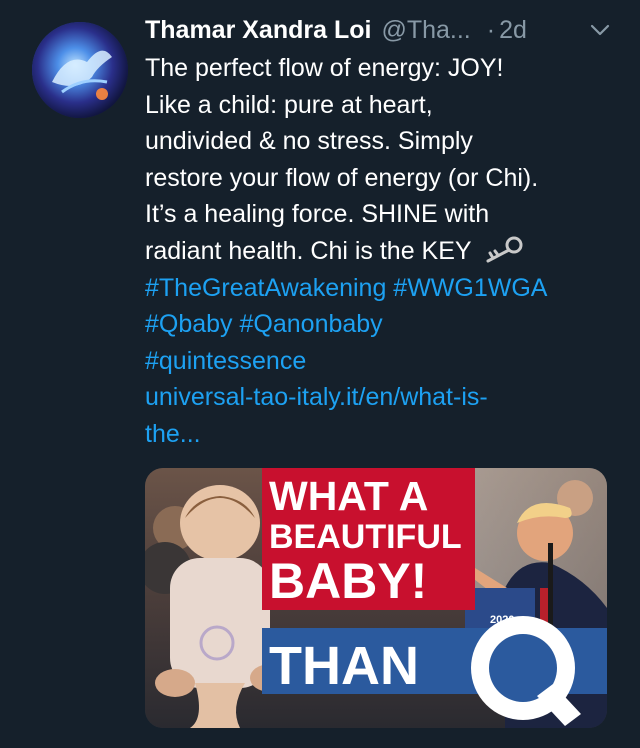 The height and width of the screenshot is (748, 640). I want to click on tweet-text-line: The perfect flow of energy: JOY!, so click(324, 68).